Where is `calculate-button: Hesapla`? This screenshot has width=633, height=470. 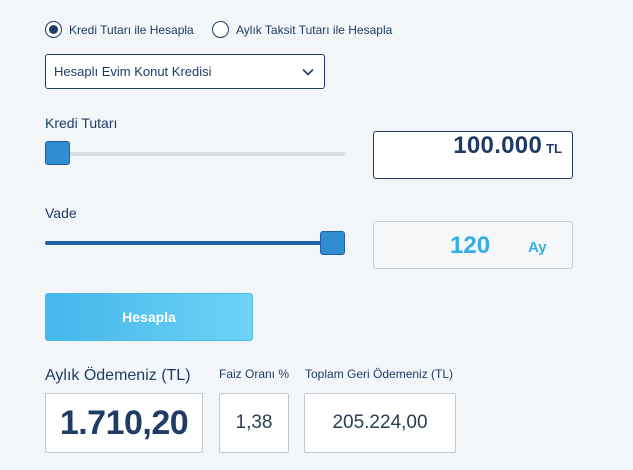
calculate-button: Hesapla is located at coordinates (149, 317).